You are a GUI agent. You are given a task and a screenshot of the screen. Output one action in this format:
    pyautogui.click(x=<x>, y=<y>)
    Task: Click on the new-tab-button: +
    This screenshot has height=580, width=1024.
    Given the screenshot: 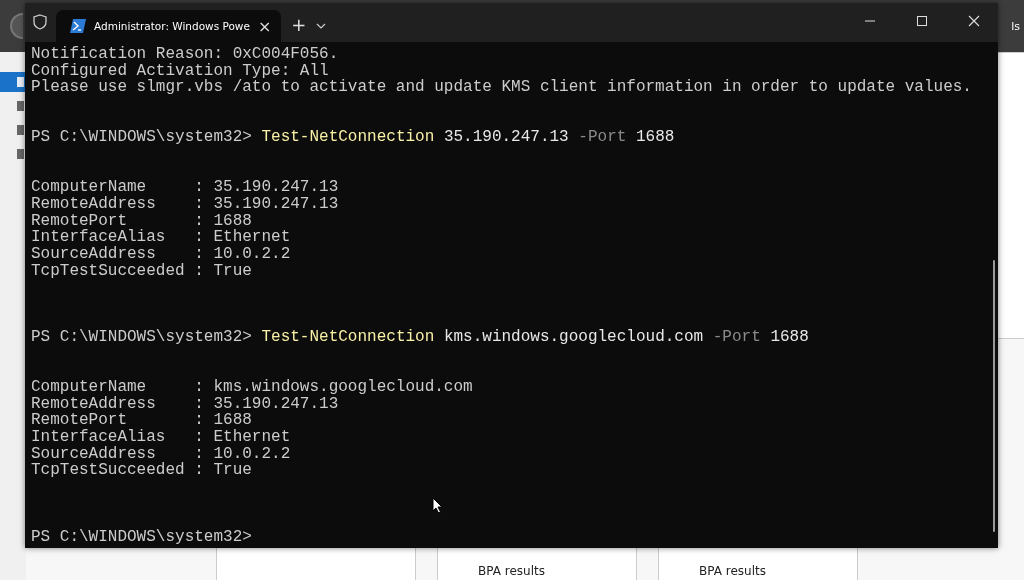 What is the action you would take?
    pyautogui.click(x=299, y=24)
    